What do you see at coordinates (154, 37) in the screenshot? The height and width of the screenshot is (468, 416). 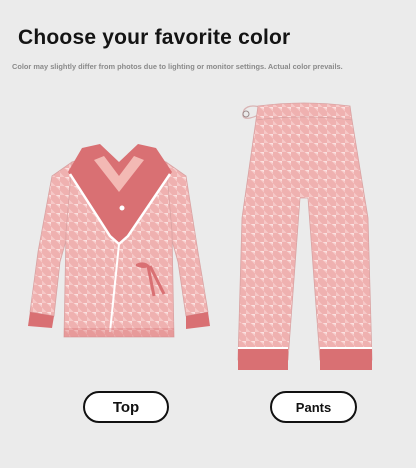 I see `page-title: Choose your favorite color` at bounding box center [154, 37].